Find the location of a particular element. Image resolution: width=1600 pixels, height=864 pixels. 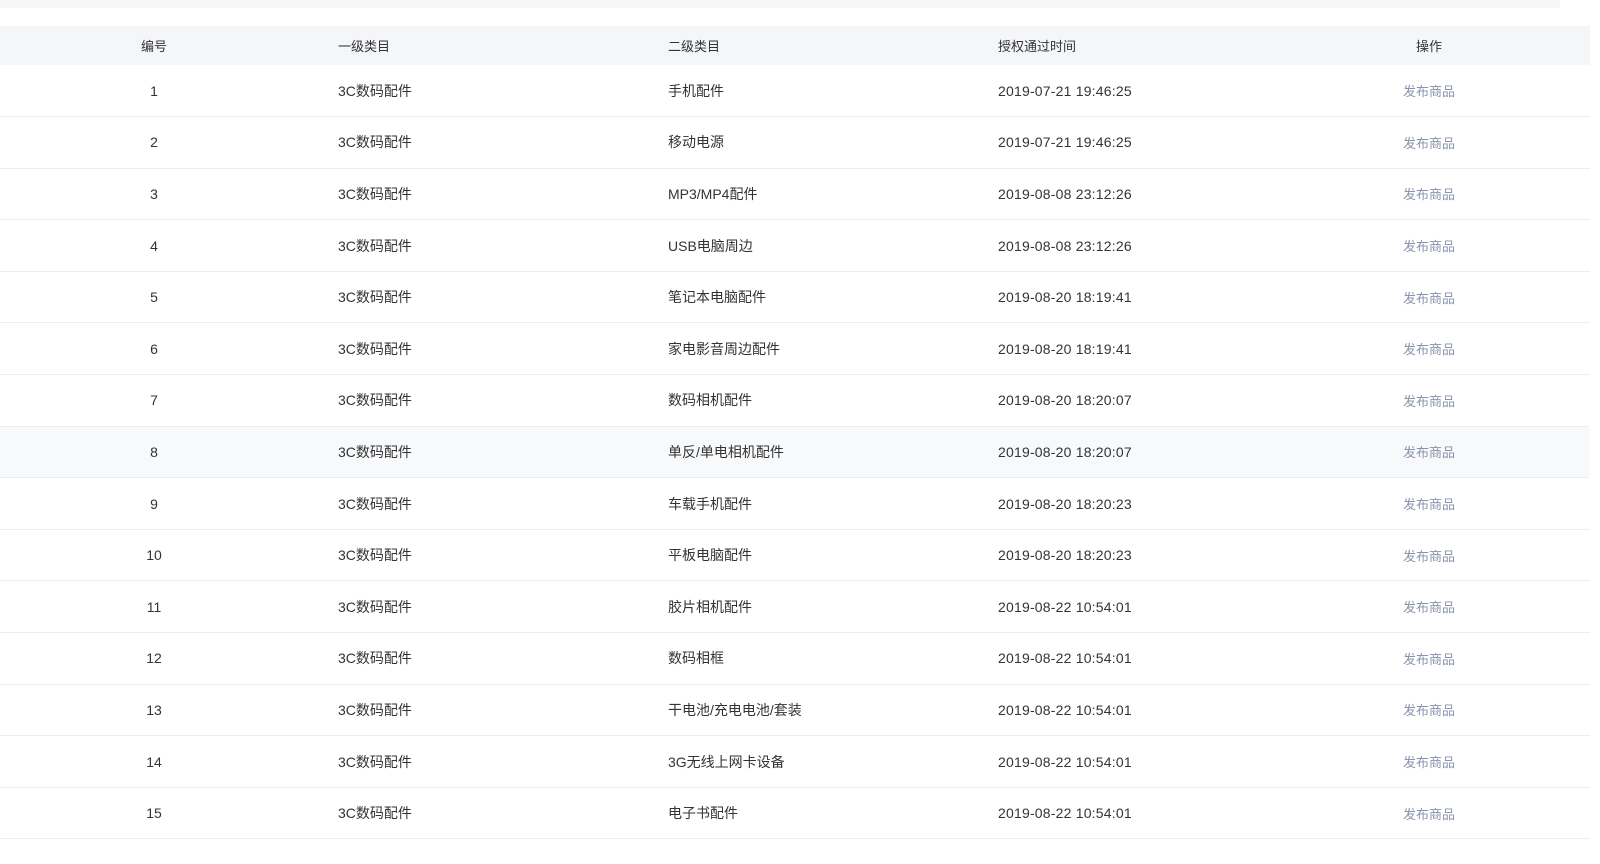

table-row: 9 3C数码配件 车载手机配件 2019-08-20 18:20:23 发布商品 is located at coordinates (795, 504).